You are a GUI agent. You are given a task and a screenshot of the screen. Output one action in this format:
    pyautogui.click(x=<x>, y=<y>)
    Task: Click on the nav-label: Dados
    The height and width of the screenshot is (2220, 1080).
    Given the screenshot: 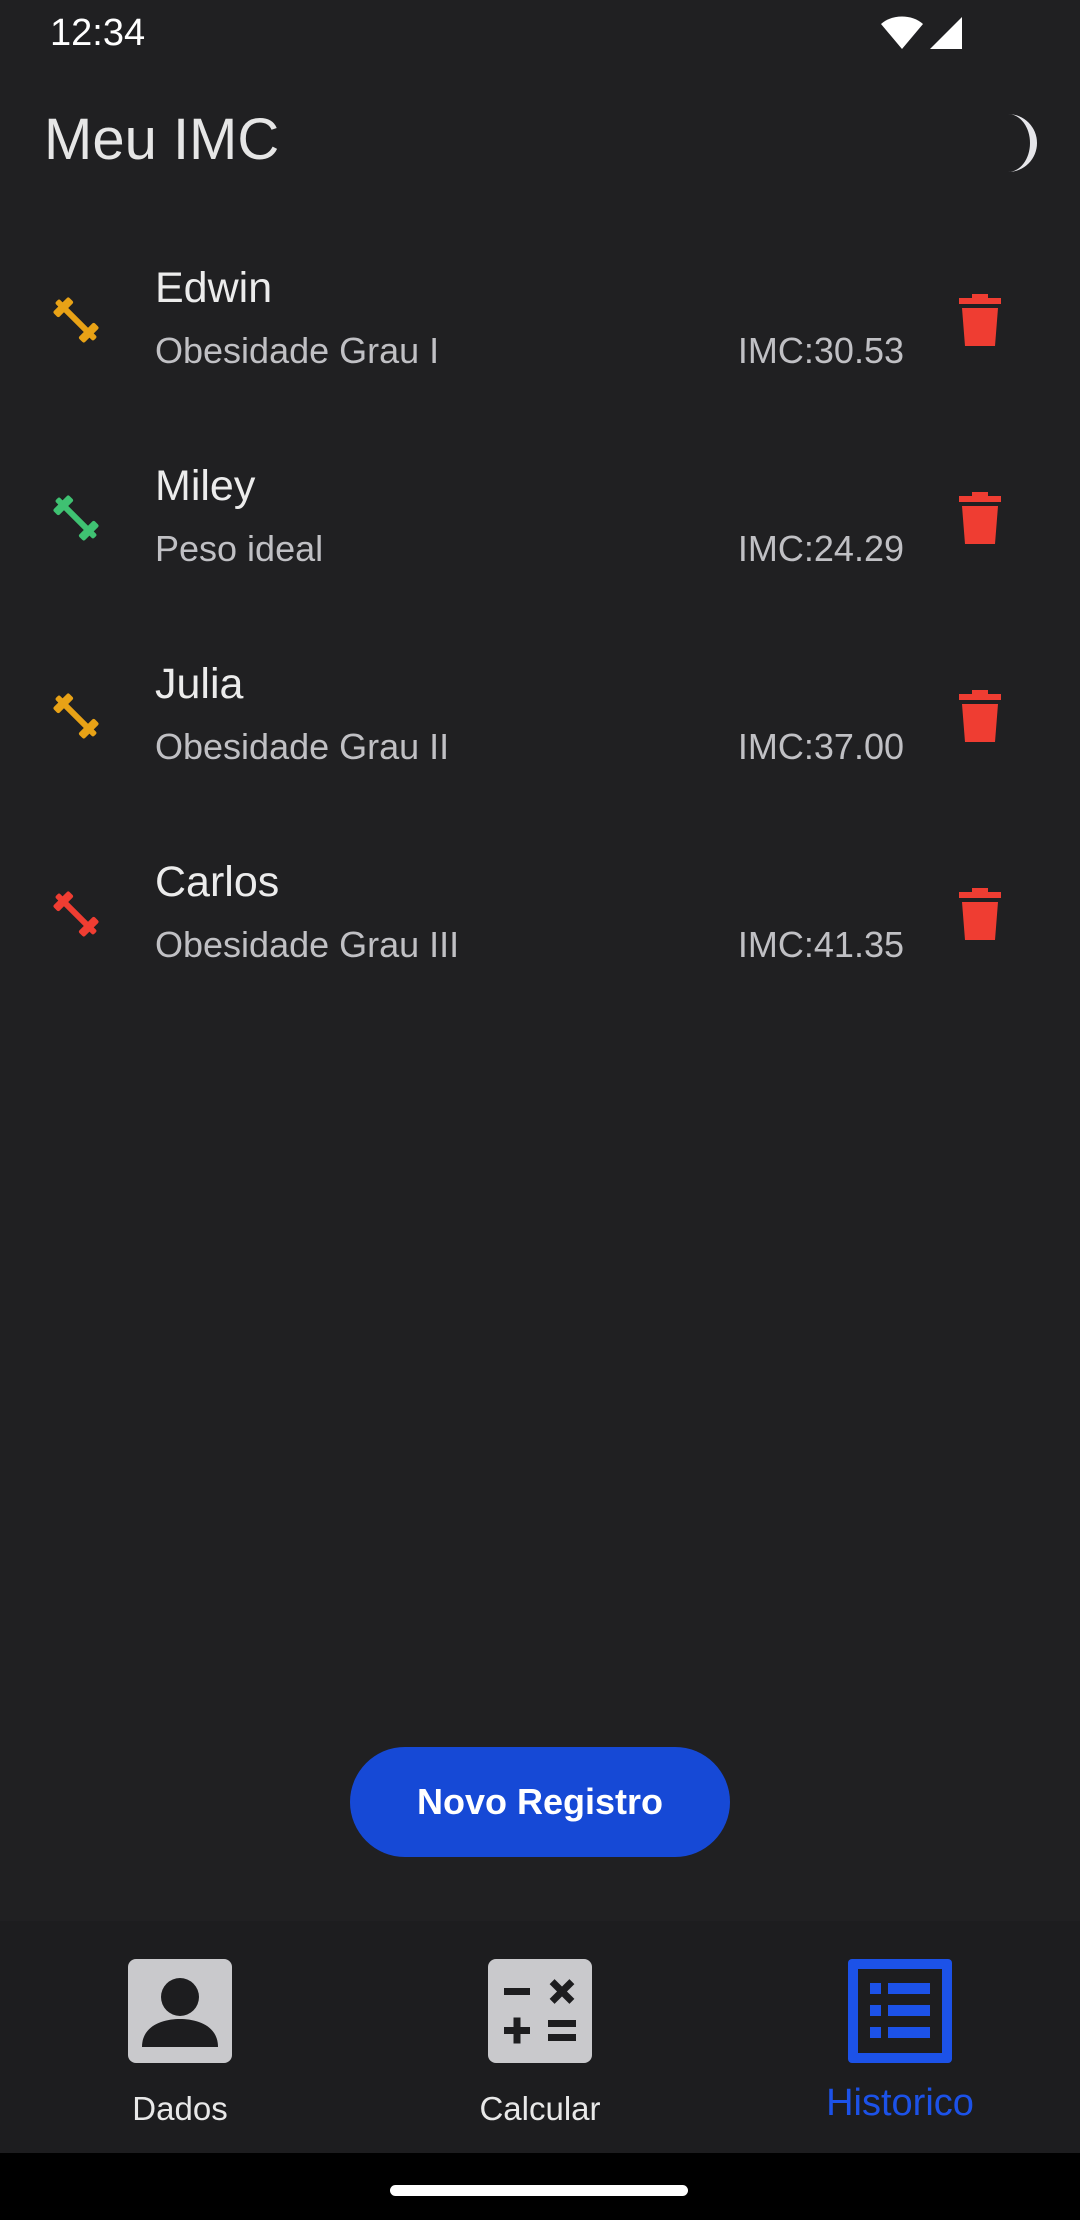 What is the action you would take?
    pyautogui.click(x=180, y=2108)
    